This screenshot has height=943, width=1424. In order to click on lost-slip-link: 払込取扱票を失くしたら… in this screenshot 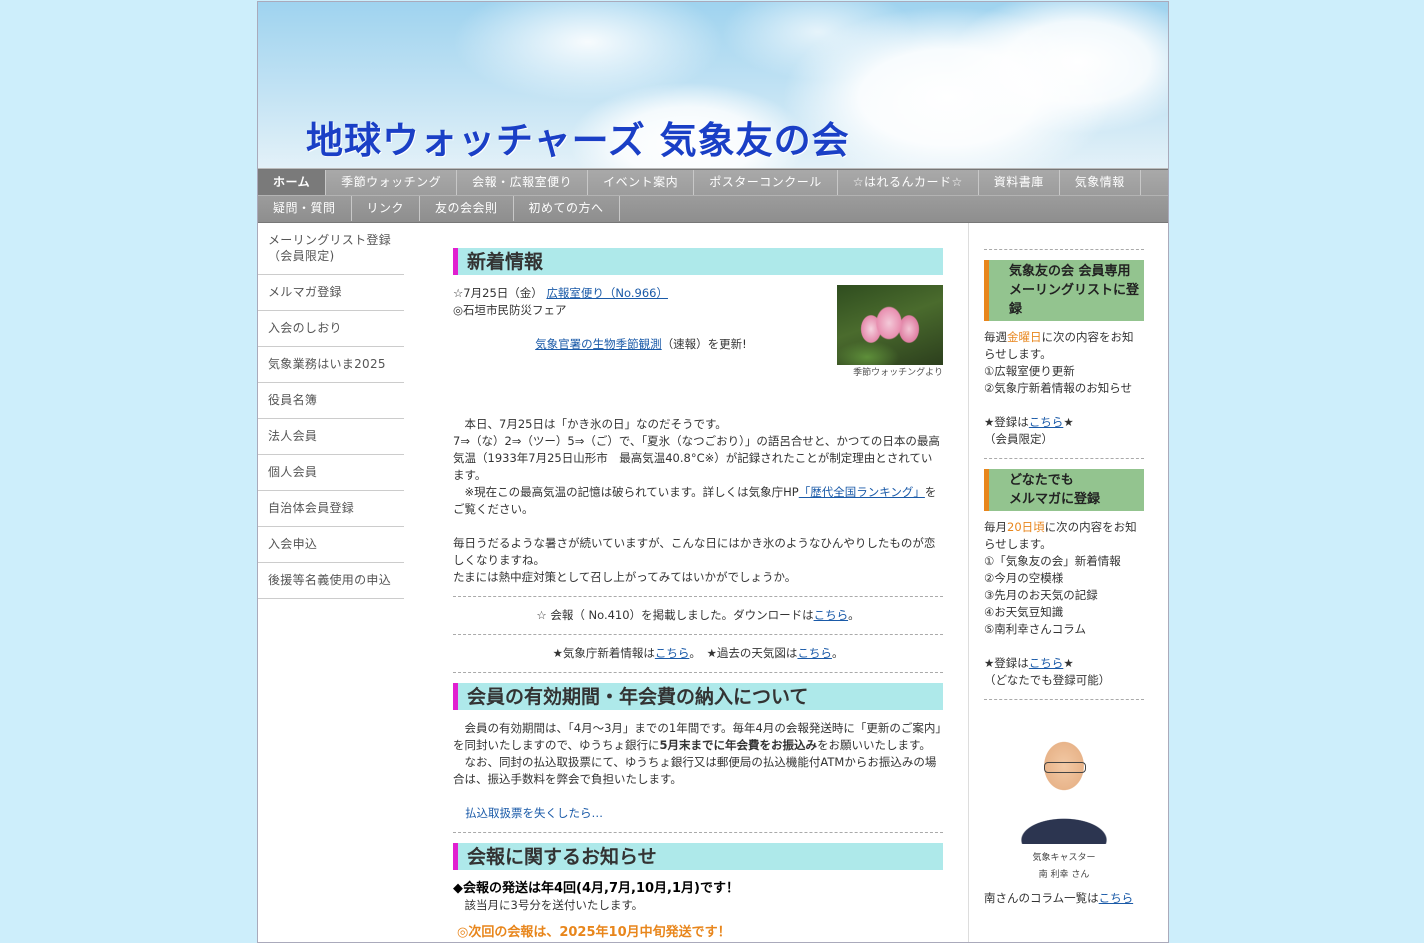, I will do `click(534, 813)`.